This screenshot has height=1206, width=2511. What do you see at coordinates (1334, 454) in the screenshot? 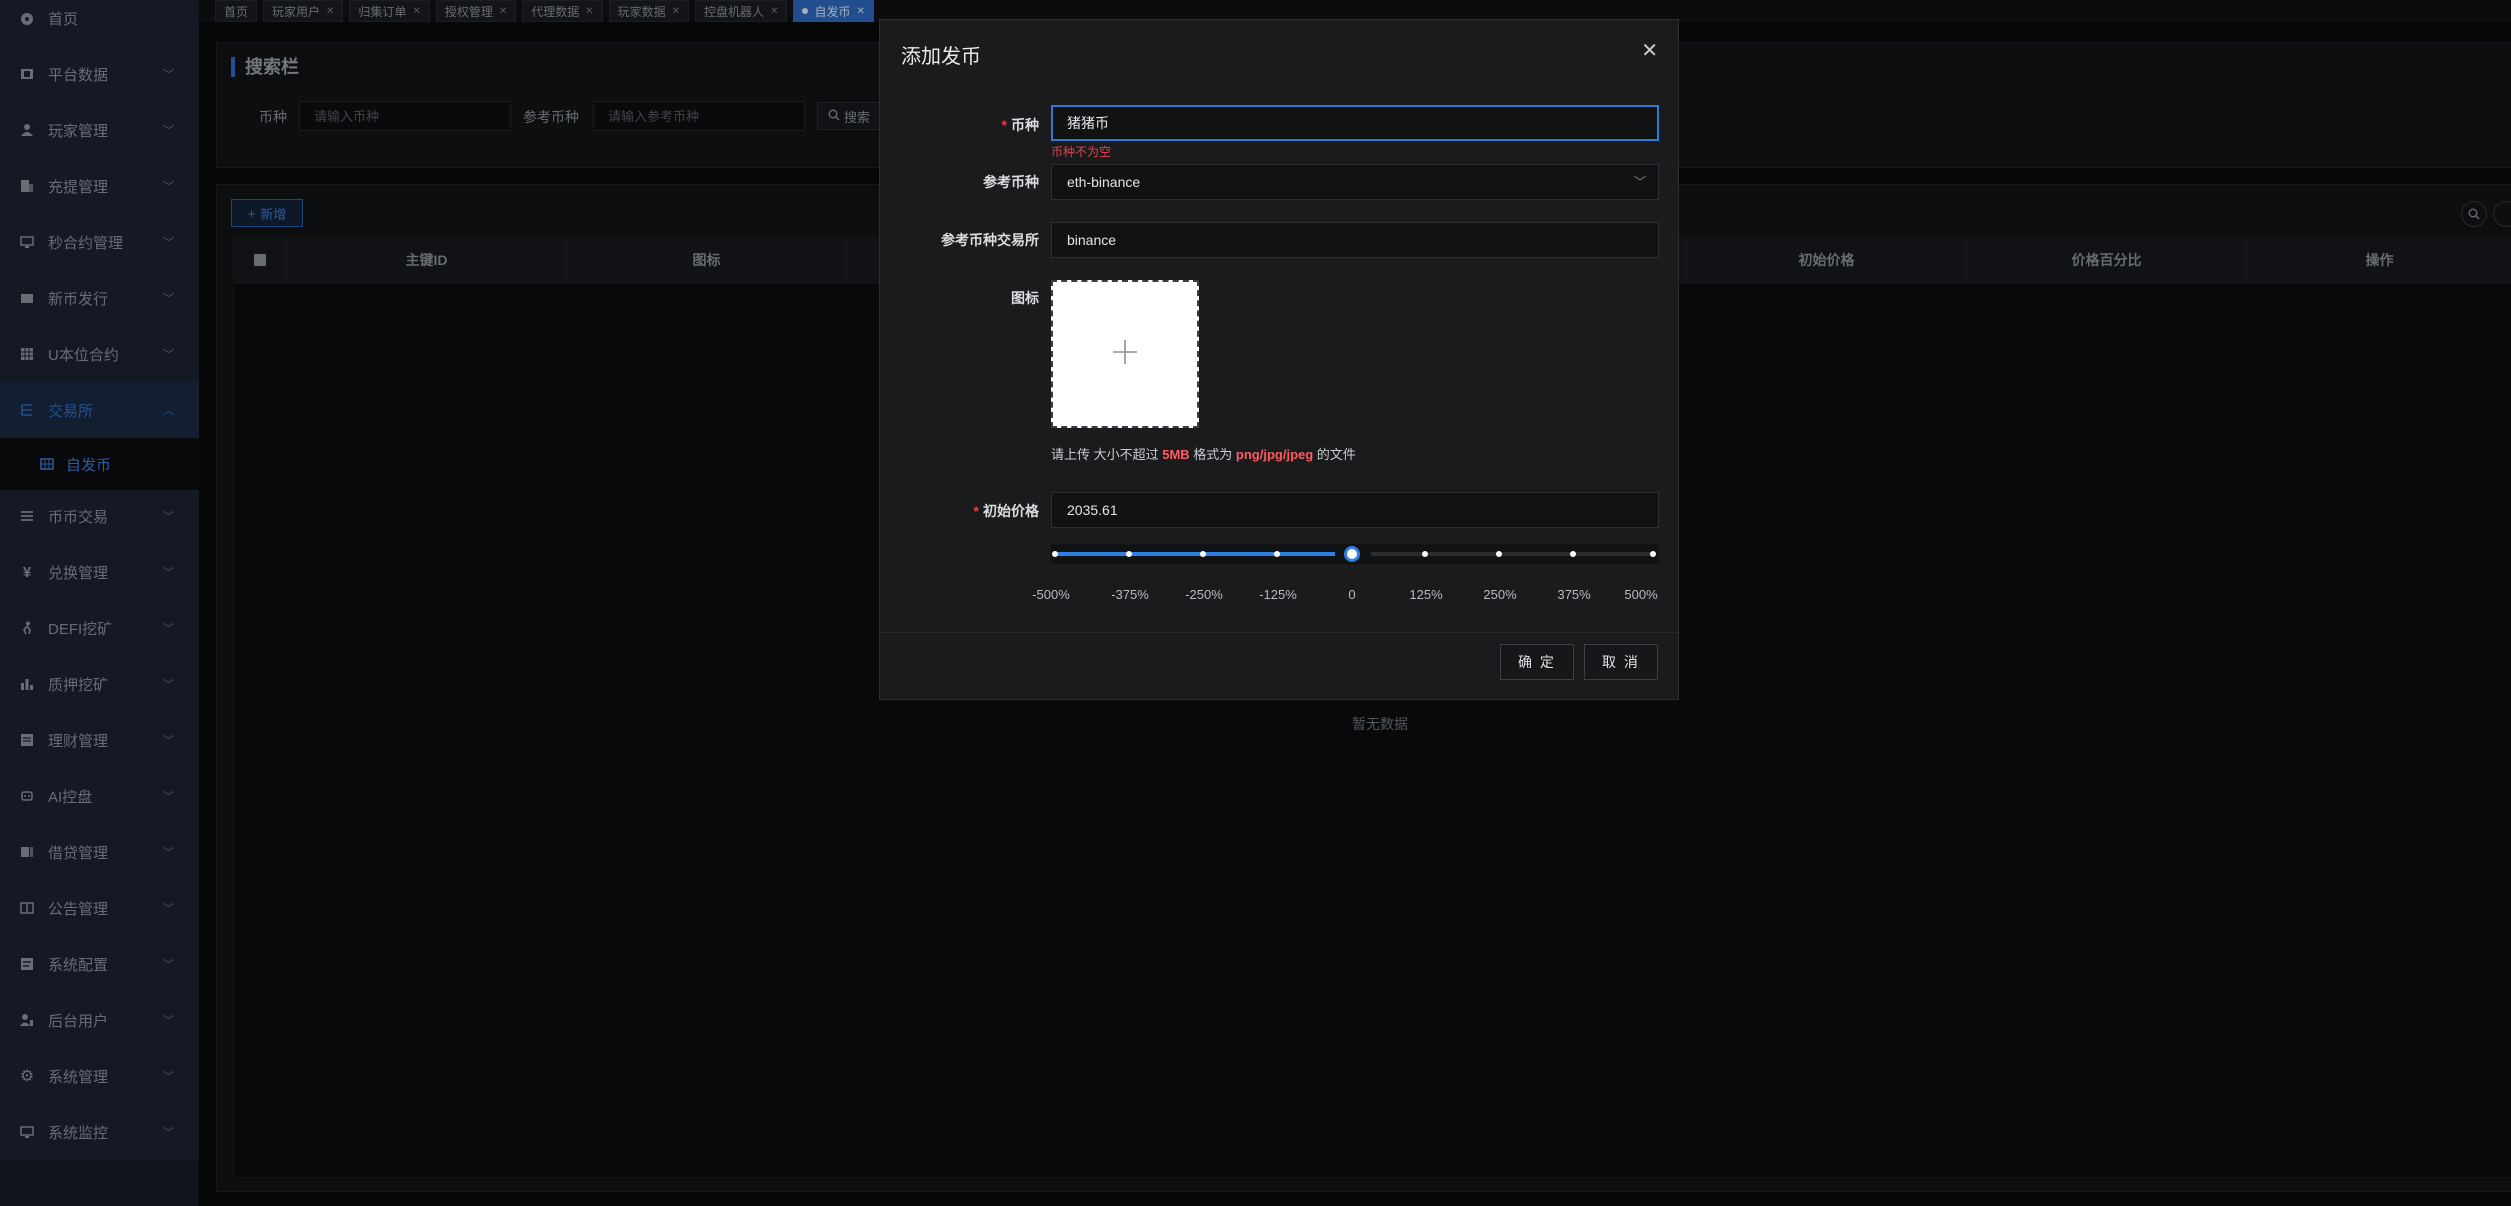
I see `upload-hint-text: 的文件` at bounding box center [1334, 454].